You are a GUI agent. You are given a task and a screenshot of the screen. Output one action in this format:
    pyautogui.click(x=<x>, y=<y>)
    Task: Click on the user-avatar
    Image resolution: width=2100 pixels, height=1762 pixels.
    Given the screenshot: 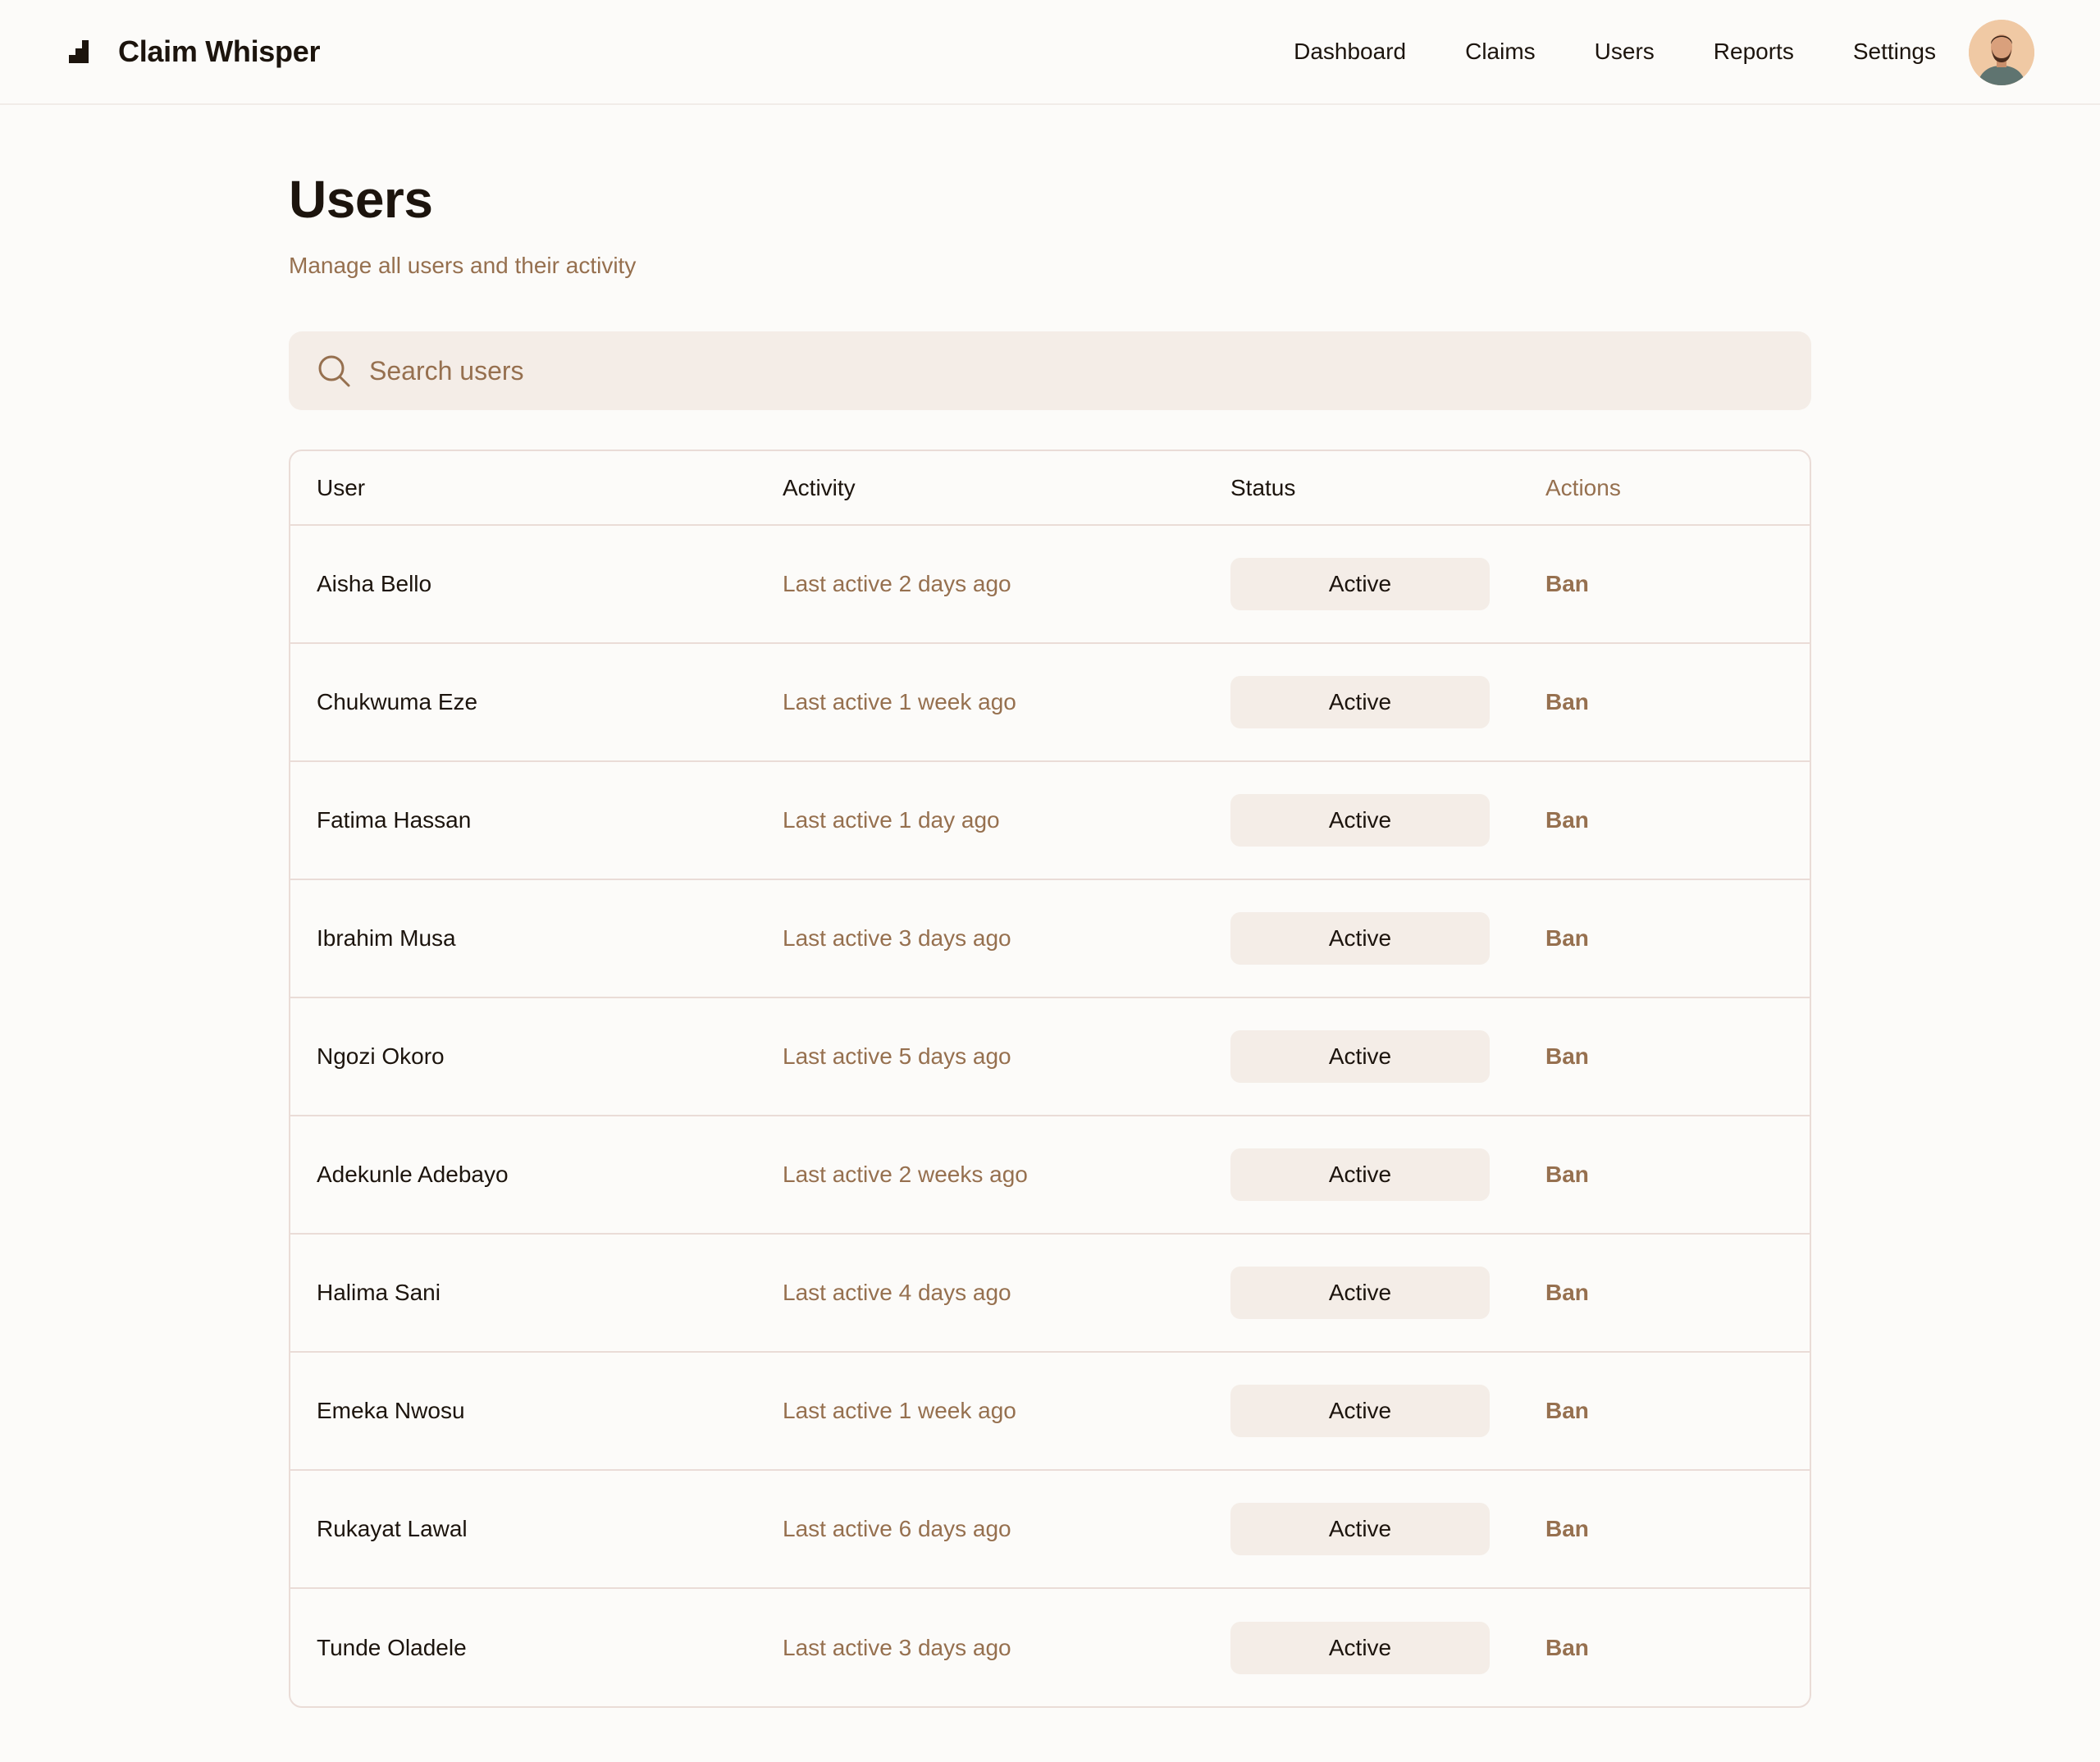 What is the action you would take?
    pyautogui.click(x=2002, y=52)
    